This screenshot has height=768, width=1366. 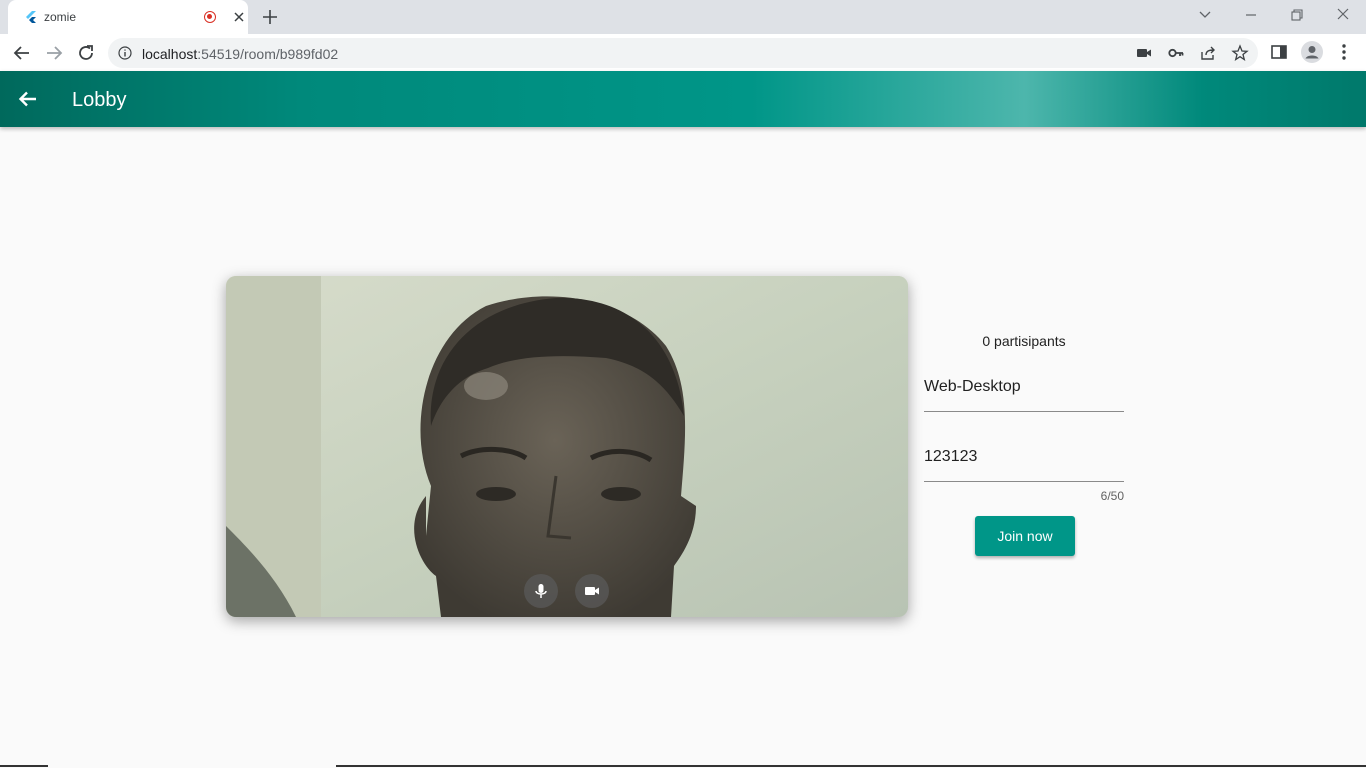 What do you see at coordinates (31, 17) in the screenshot?
I see `flutter-icon` at bounding box center [31, 17].